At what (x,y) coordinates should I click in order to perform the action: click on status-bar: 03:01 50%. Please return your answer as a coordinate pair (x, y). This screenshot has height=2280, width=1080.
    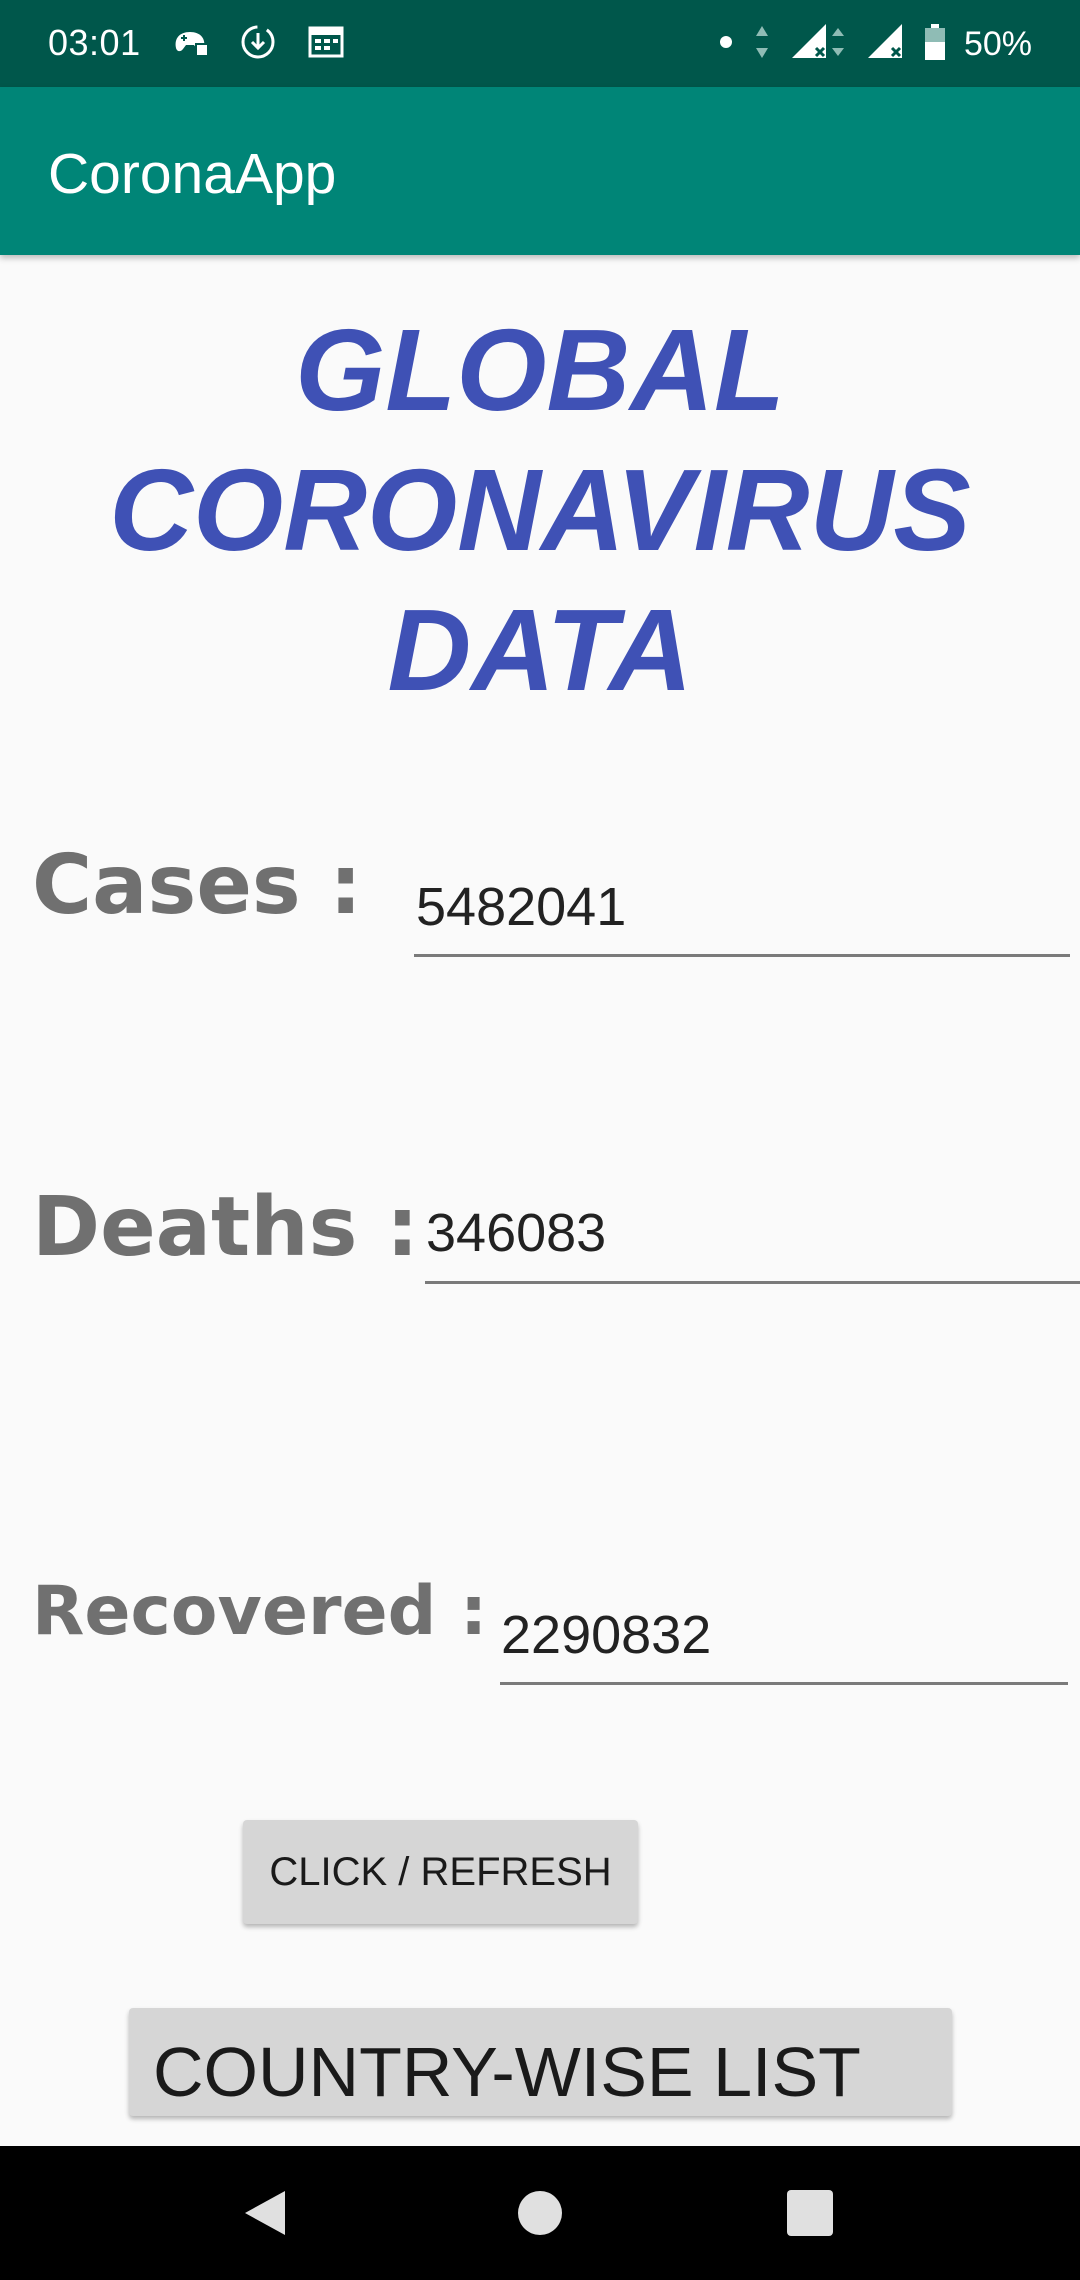
    Looking at the image, I should click on (540, 43).